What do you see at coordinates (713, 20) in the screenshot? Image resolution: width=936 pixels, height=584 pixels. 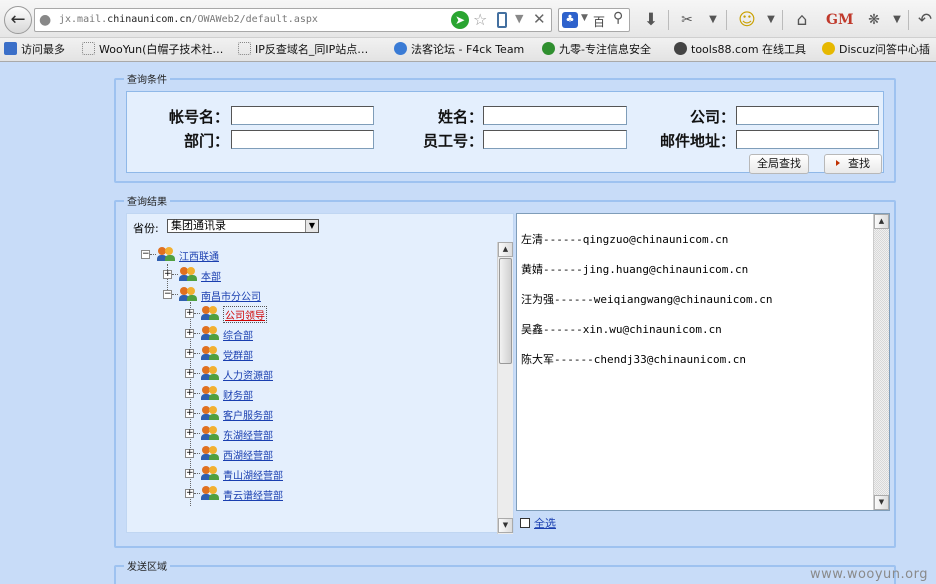 I see `screenshot-dropdown-icon: ▼` at bounding box center [713, 20].